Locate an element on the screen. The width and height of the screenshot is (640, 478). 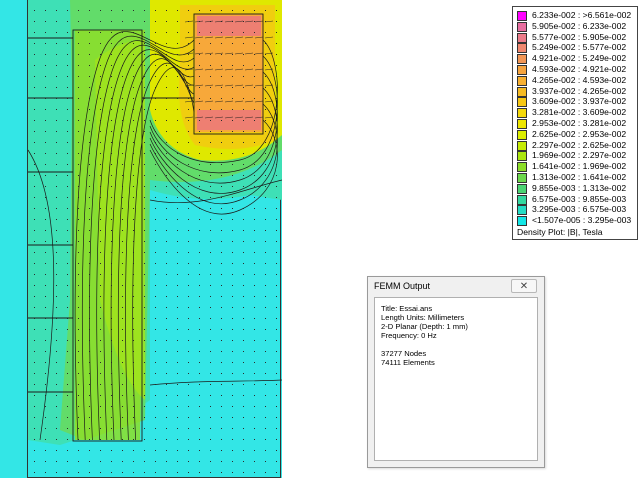
info-title: Title: Essai.ans is located at coordinates (407, 308).